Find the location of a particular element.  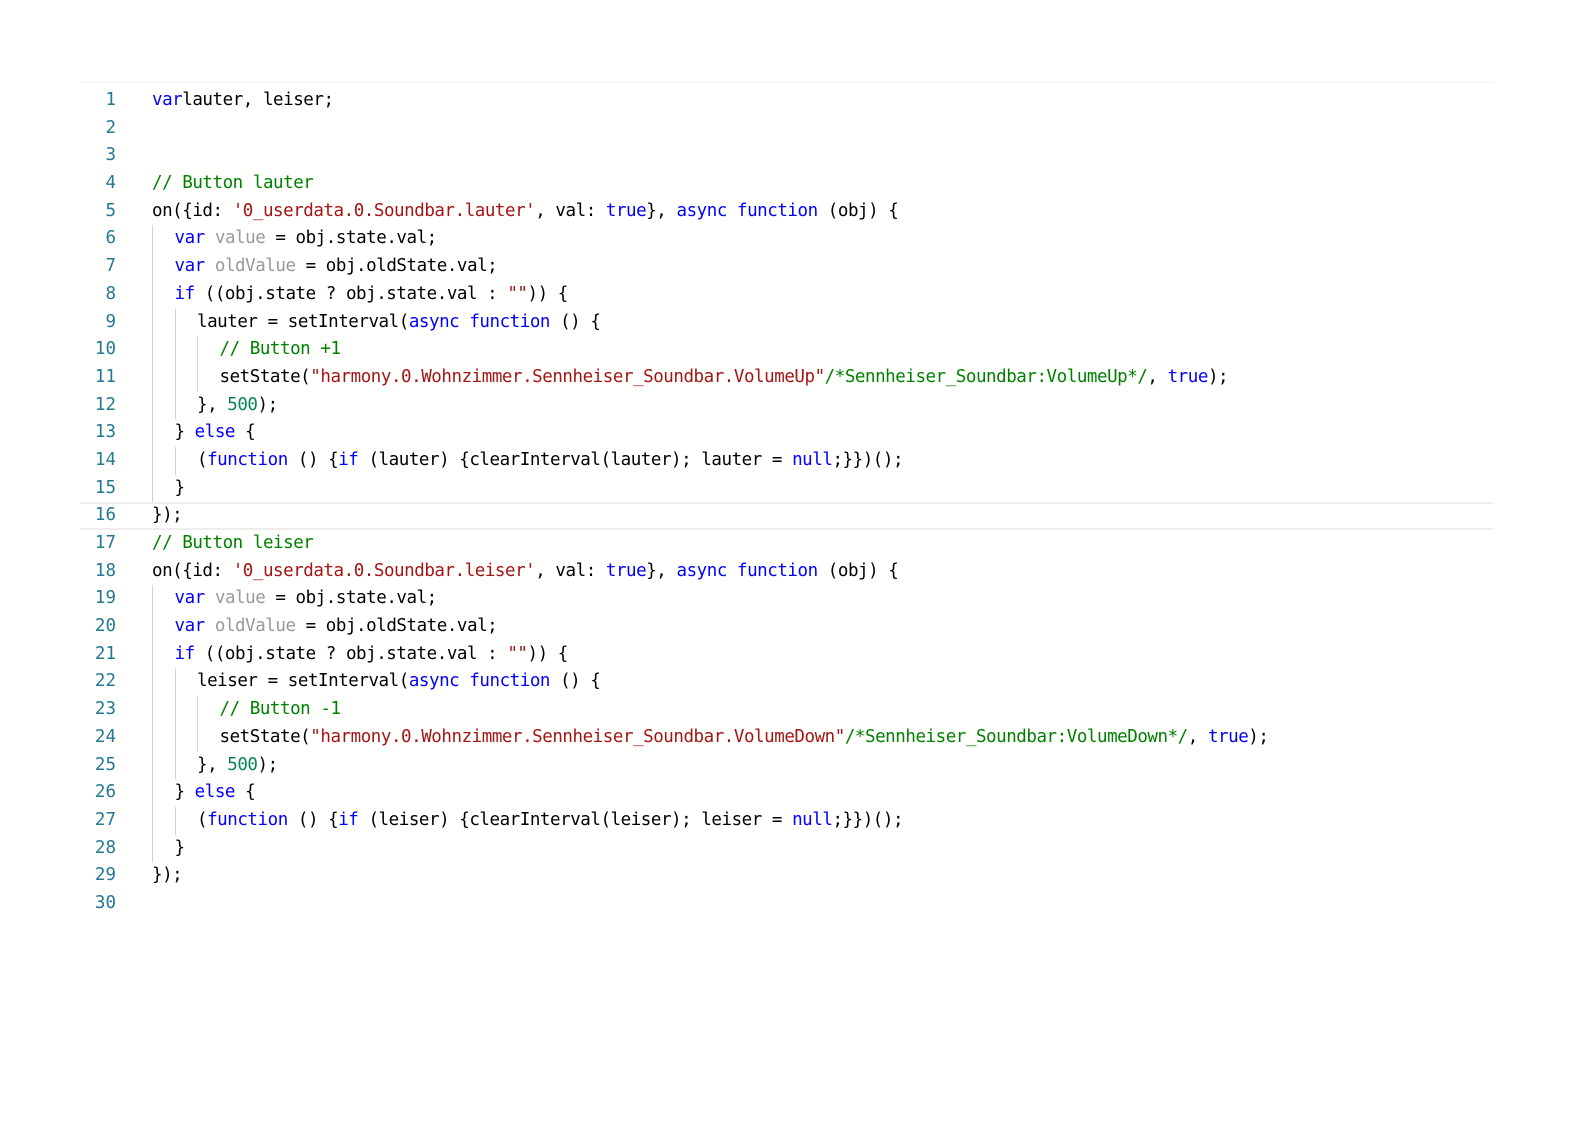

code-token: "" is located at coordinates (517, 293).